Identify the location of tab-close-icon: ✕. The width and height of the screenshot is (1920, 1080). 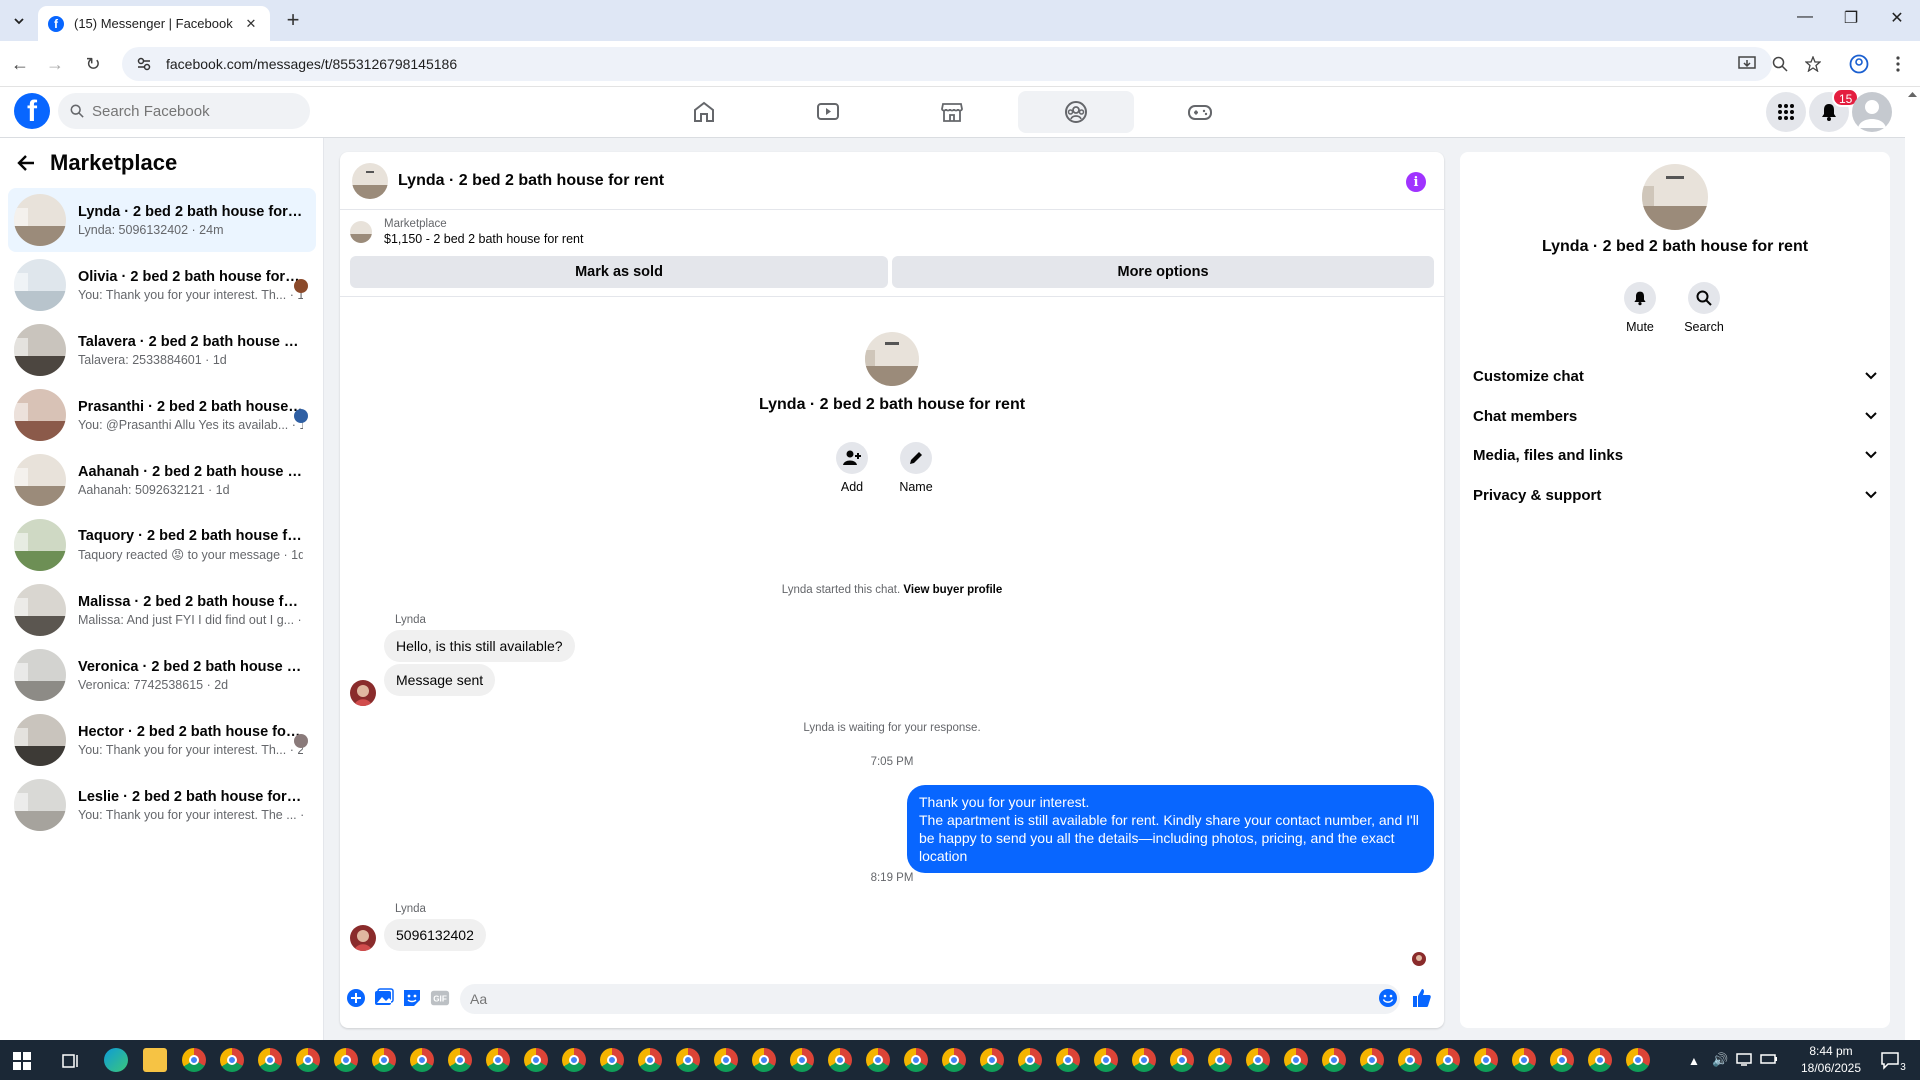
(251, 24).